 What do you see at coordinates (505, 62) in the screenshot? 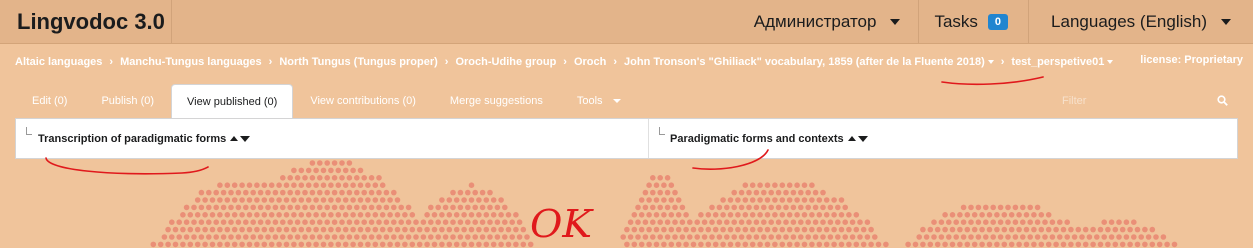
I see `breadcrumb-item: Oroch-Udihe group` at bounding box center [505, 62].